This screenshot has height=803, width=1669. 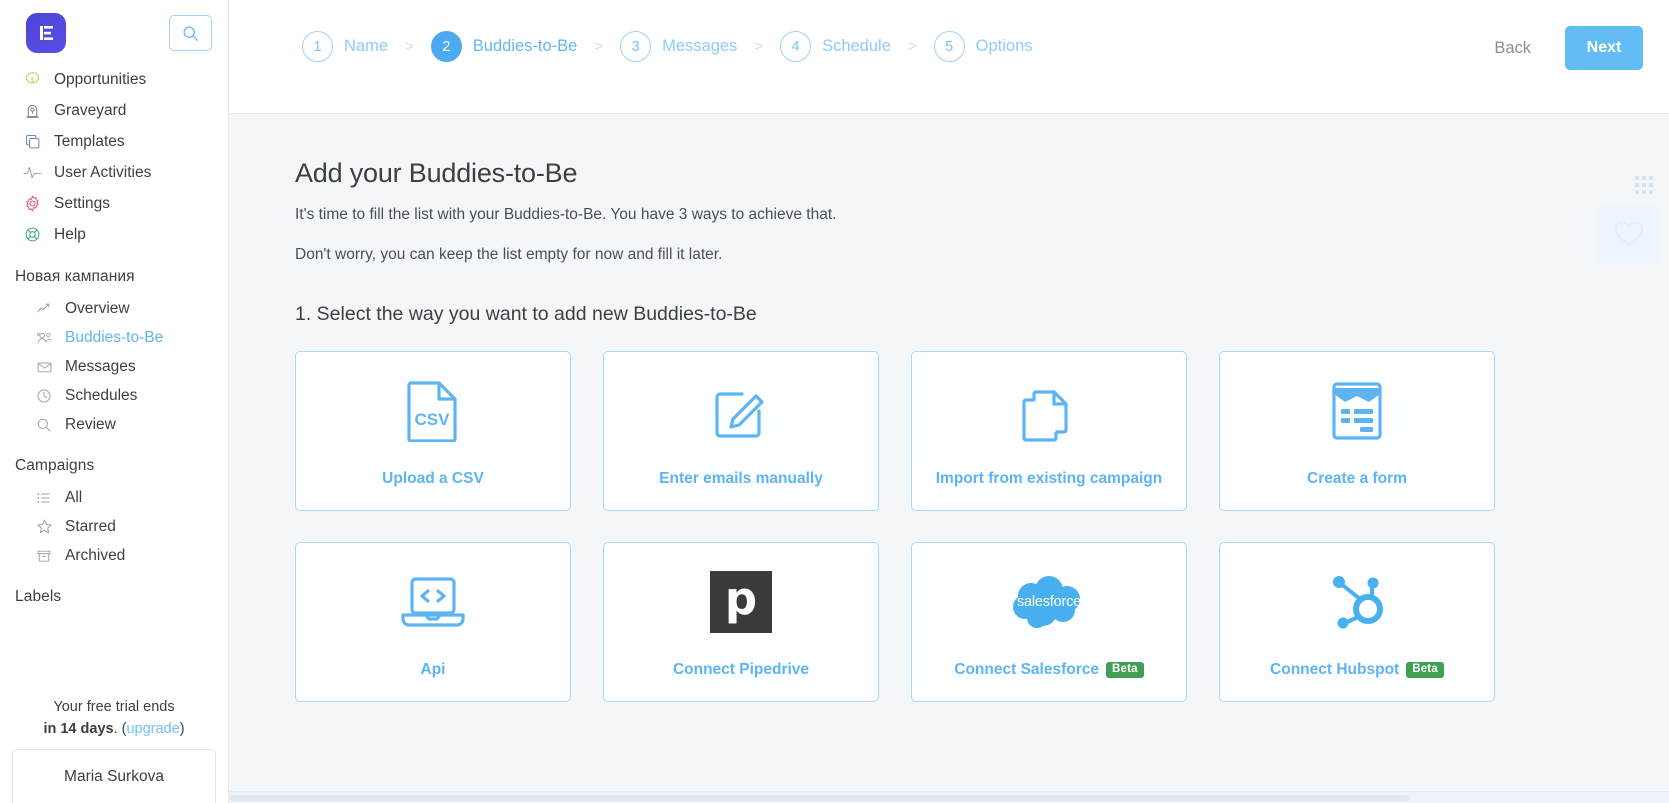 I want to click on pipedrive-logo-icon: p, so click(x=741, y=602).